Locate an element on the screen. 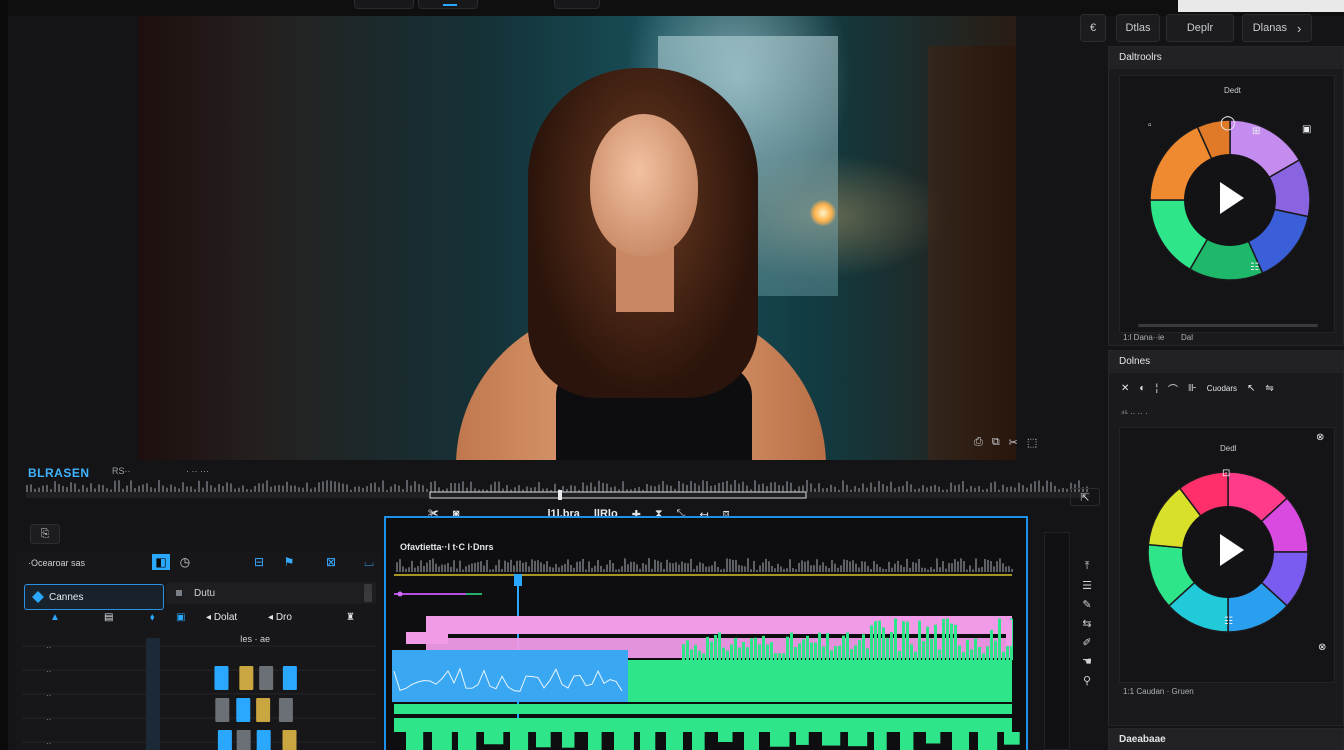  scroll-handle is located at coordinates (368, 593).